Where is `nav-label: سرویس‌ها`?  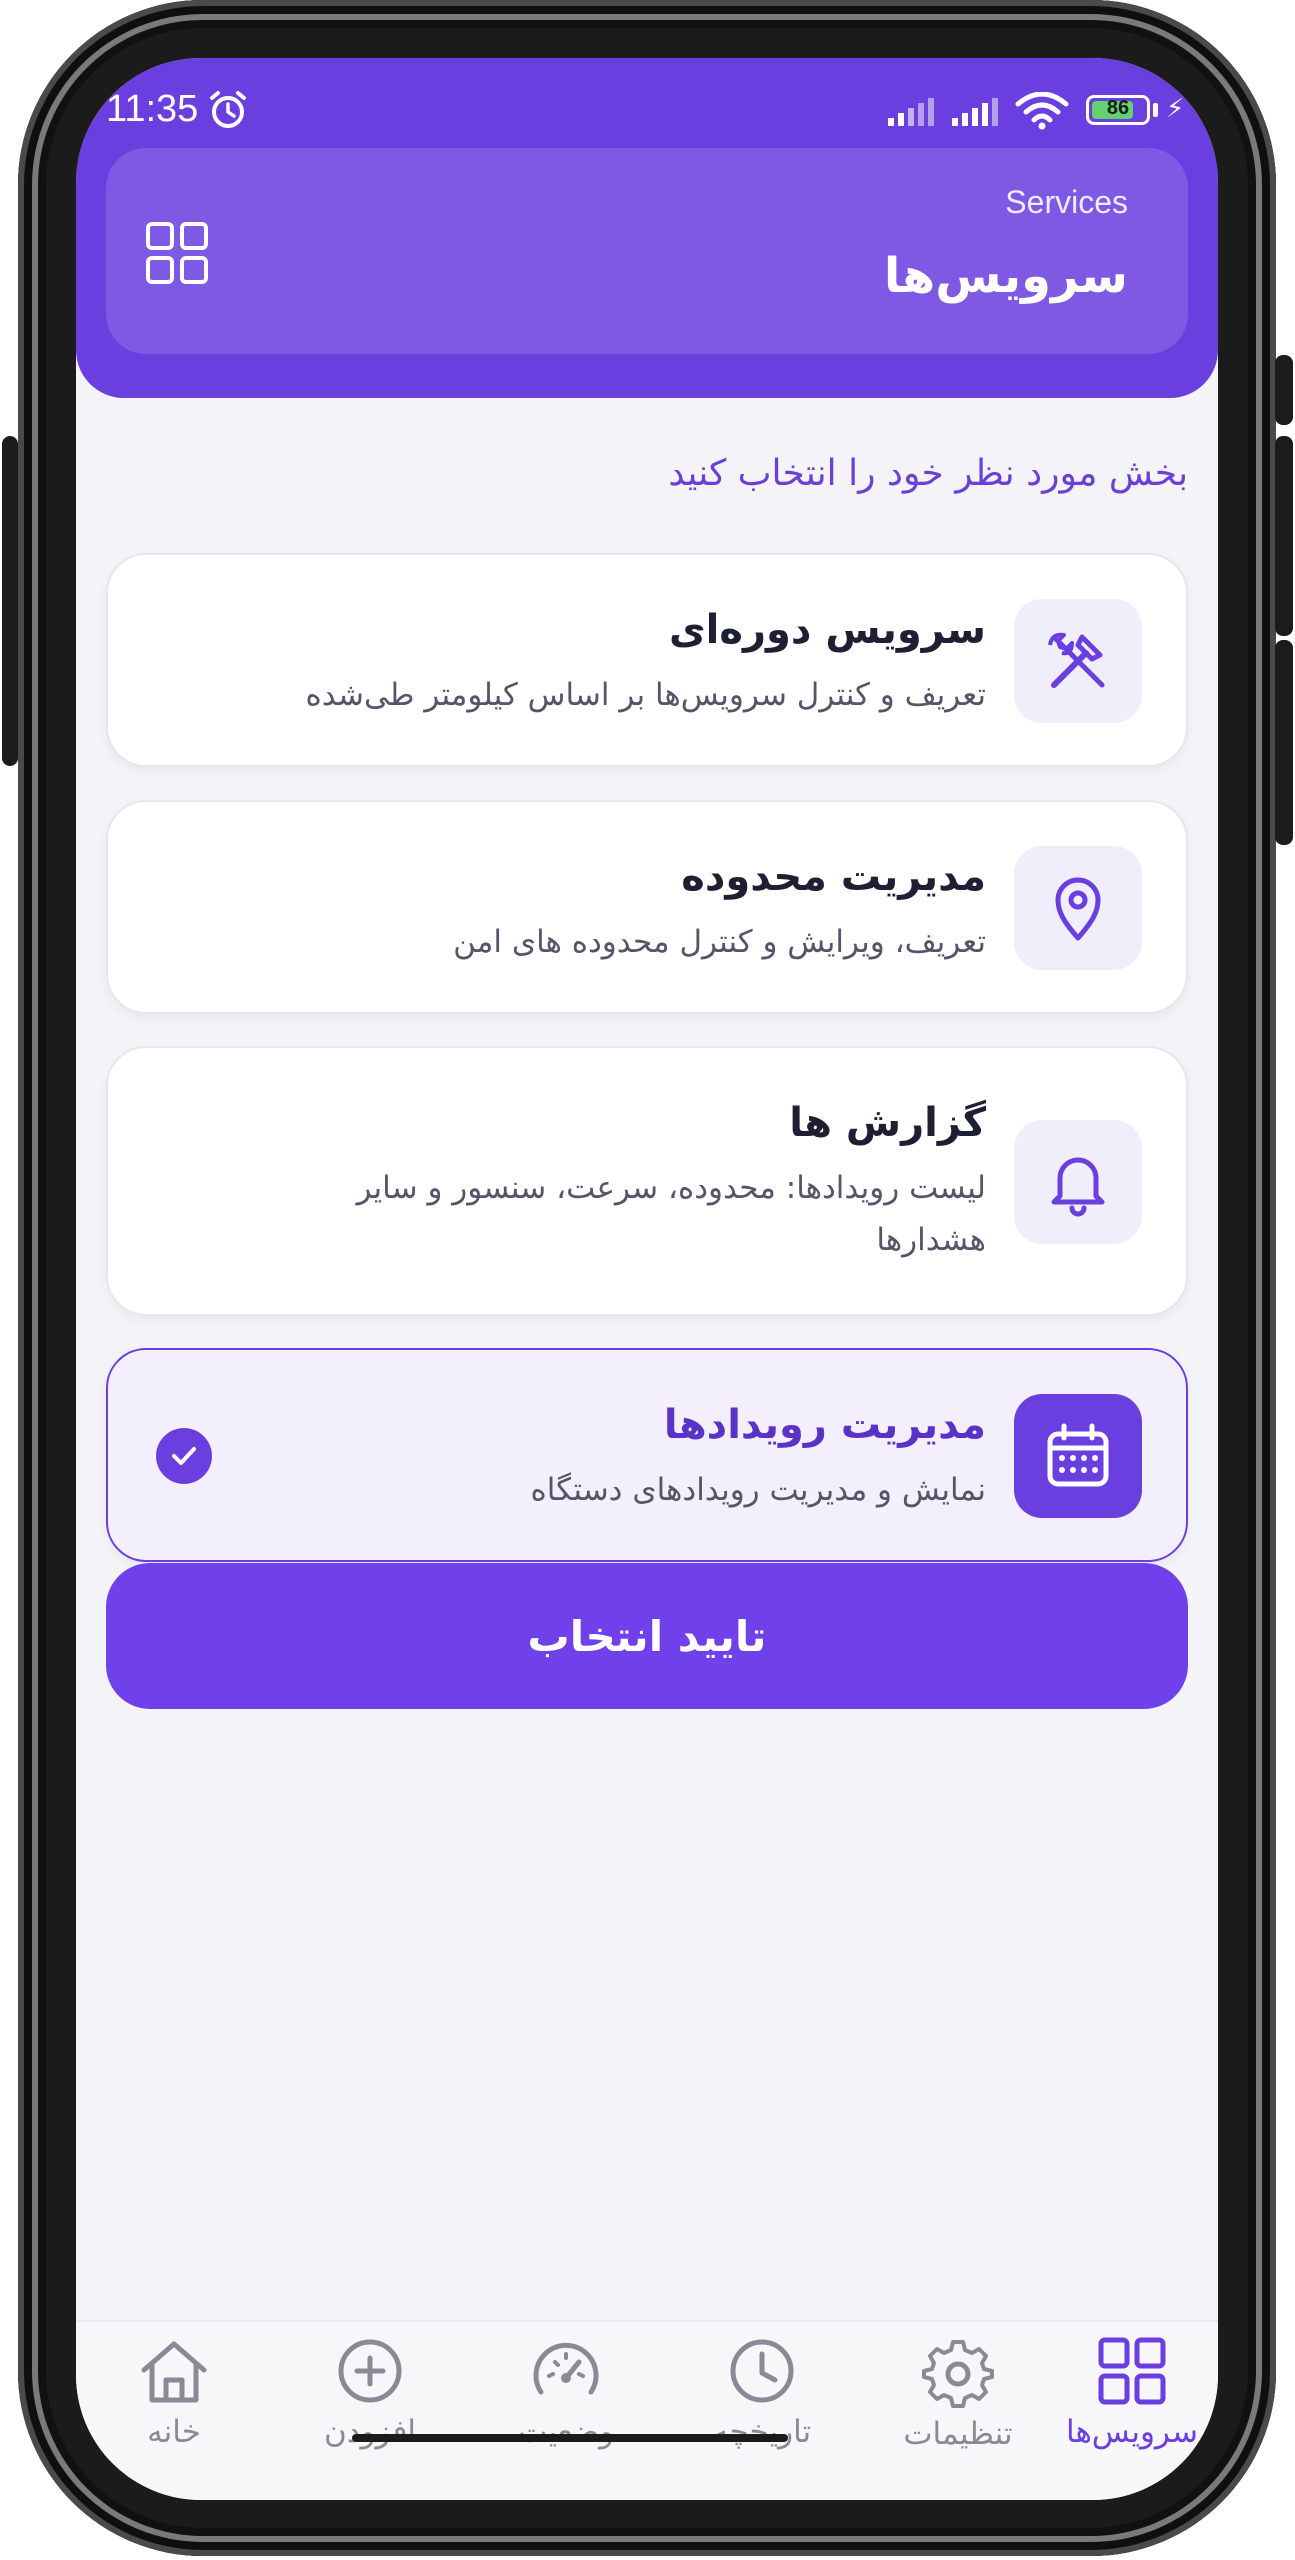
nav-label: سرویس‌ها is located at coordinates (1132, 2432).